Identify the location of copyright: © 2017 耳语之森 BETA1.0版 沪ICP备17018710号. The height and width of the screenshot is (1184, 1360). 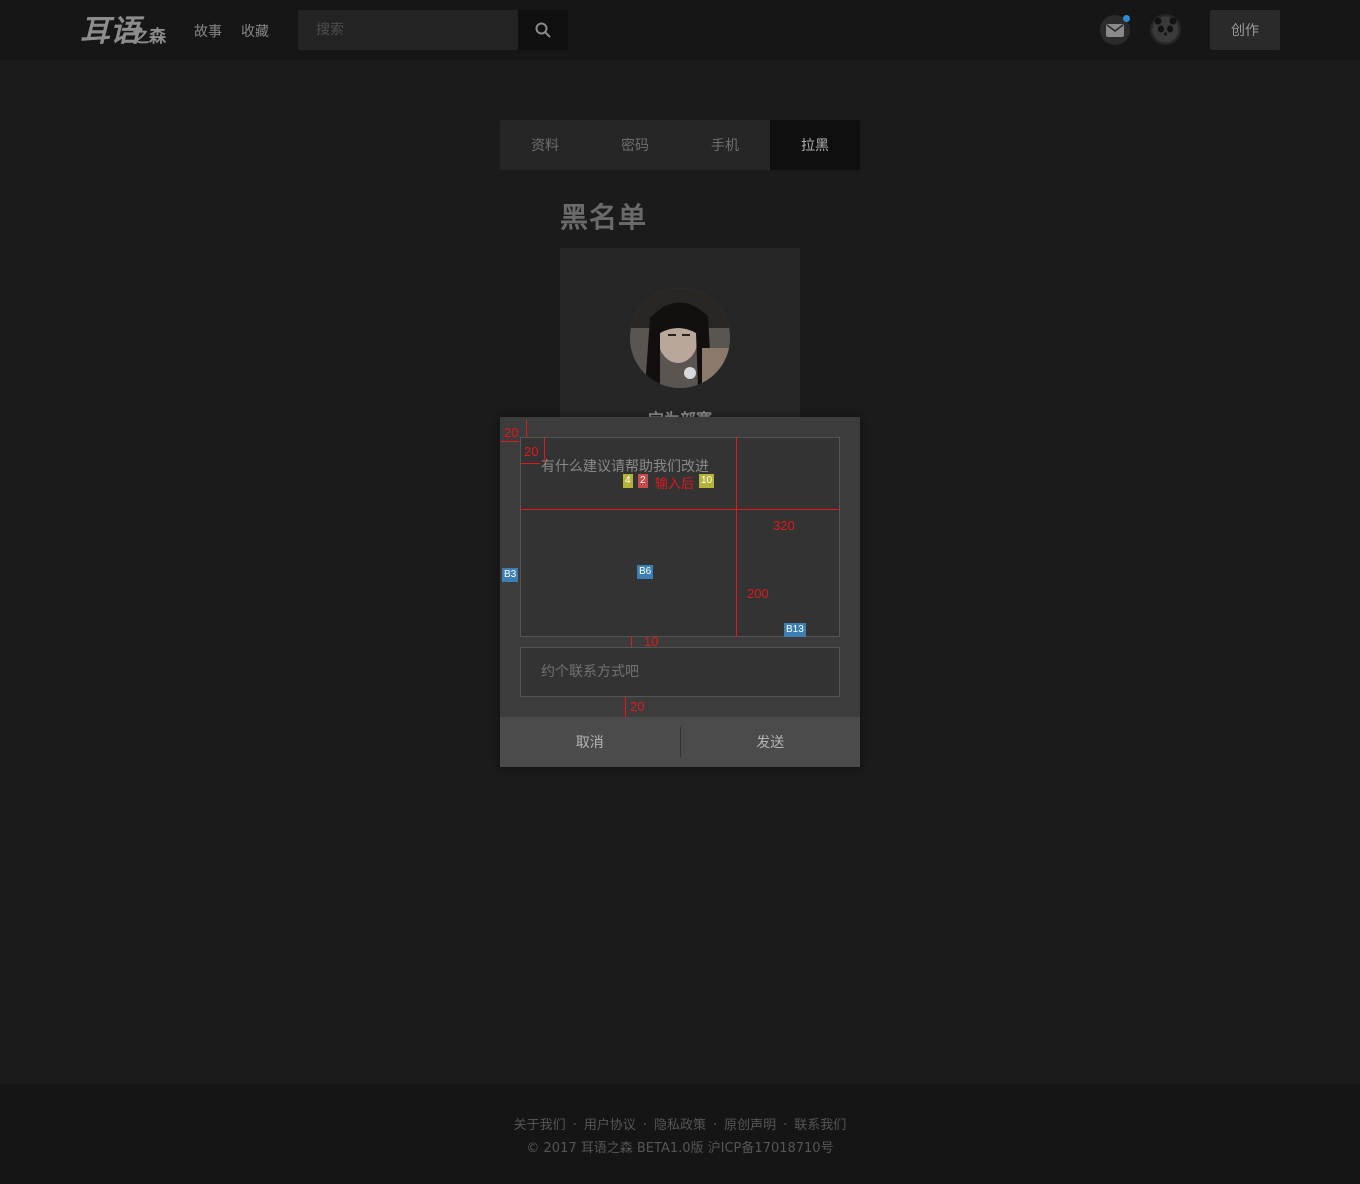
(680, 1148).